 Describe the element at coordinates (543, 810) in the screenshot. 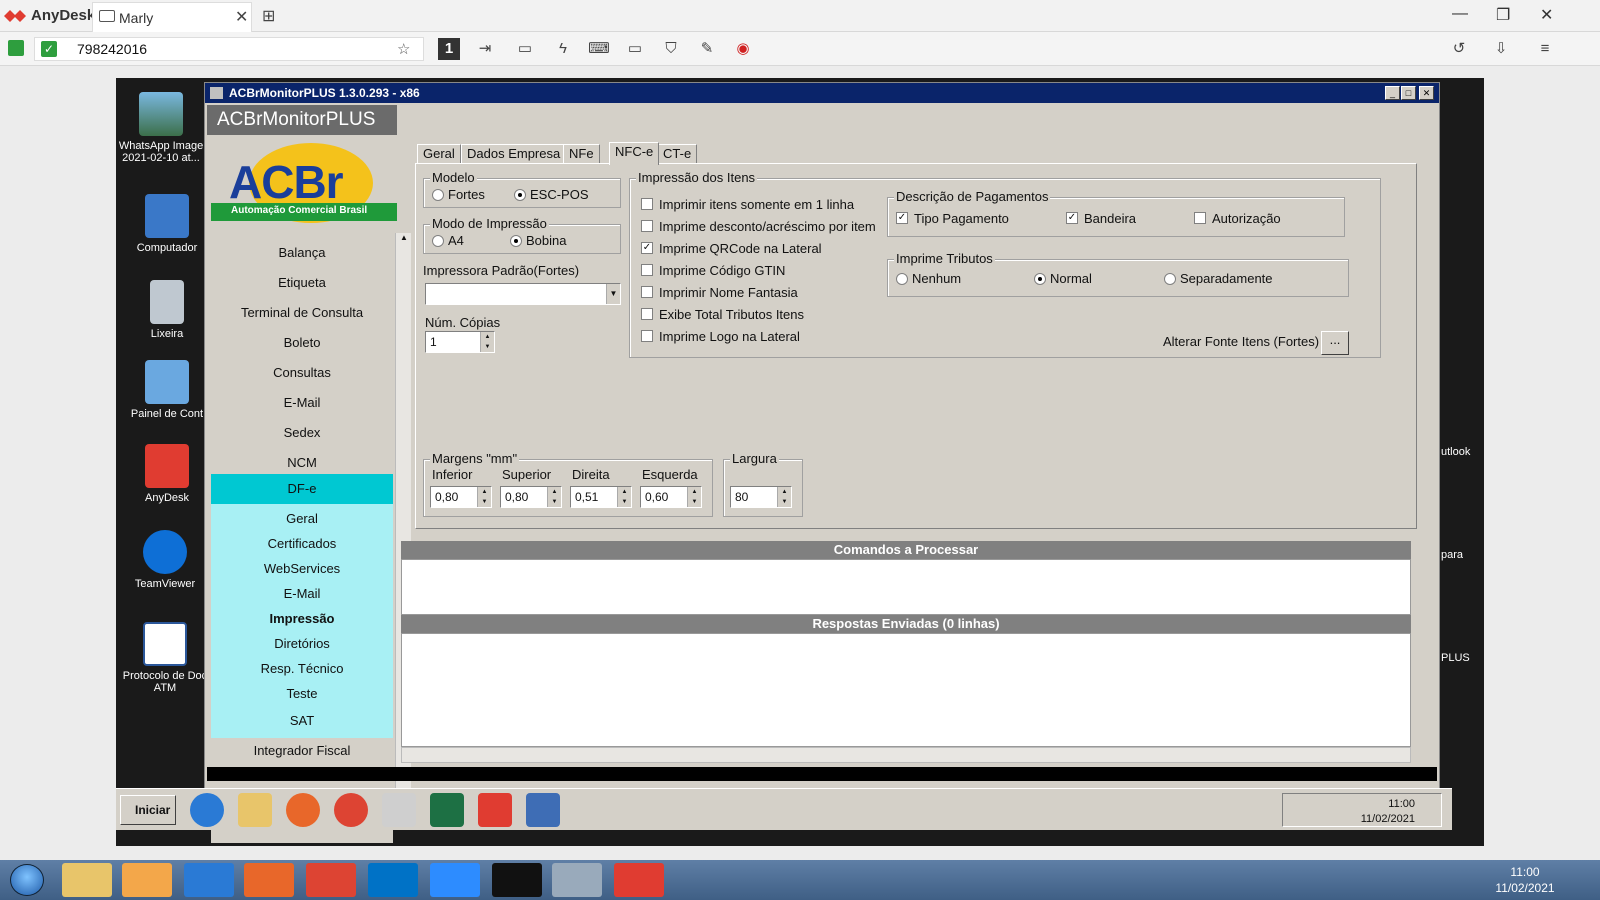

I see `acbr-taskbar-icon` at that location.